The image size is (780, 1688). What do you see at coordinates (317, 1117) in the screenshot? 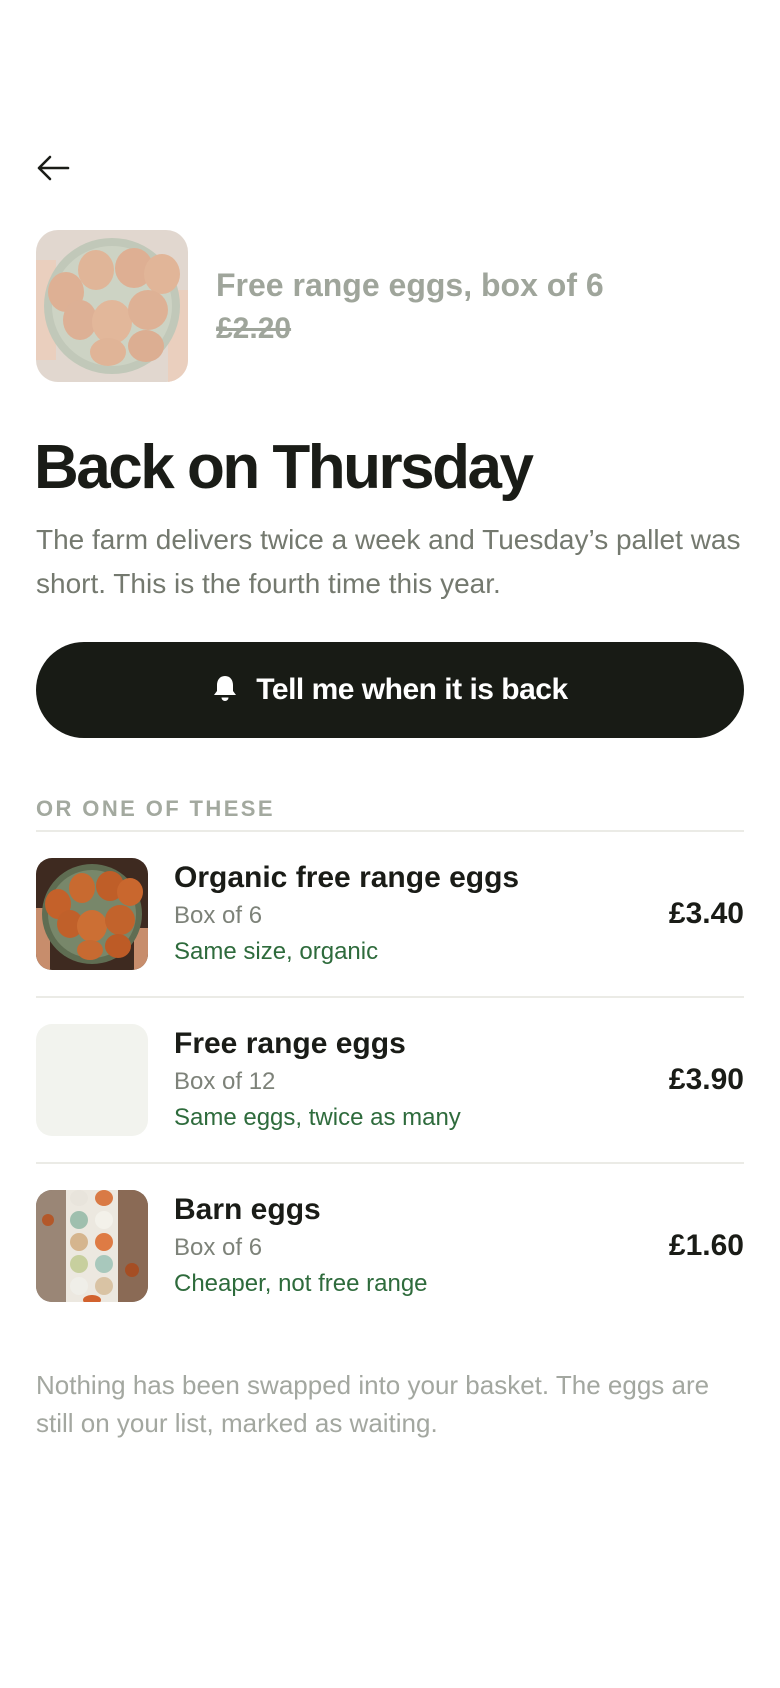
I see `item-note: Same eggs, twice as many` at bounding box center [317, 1117].